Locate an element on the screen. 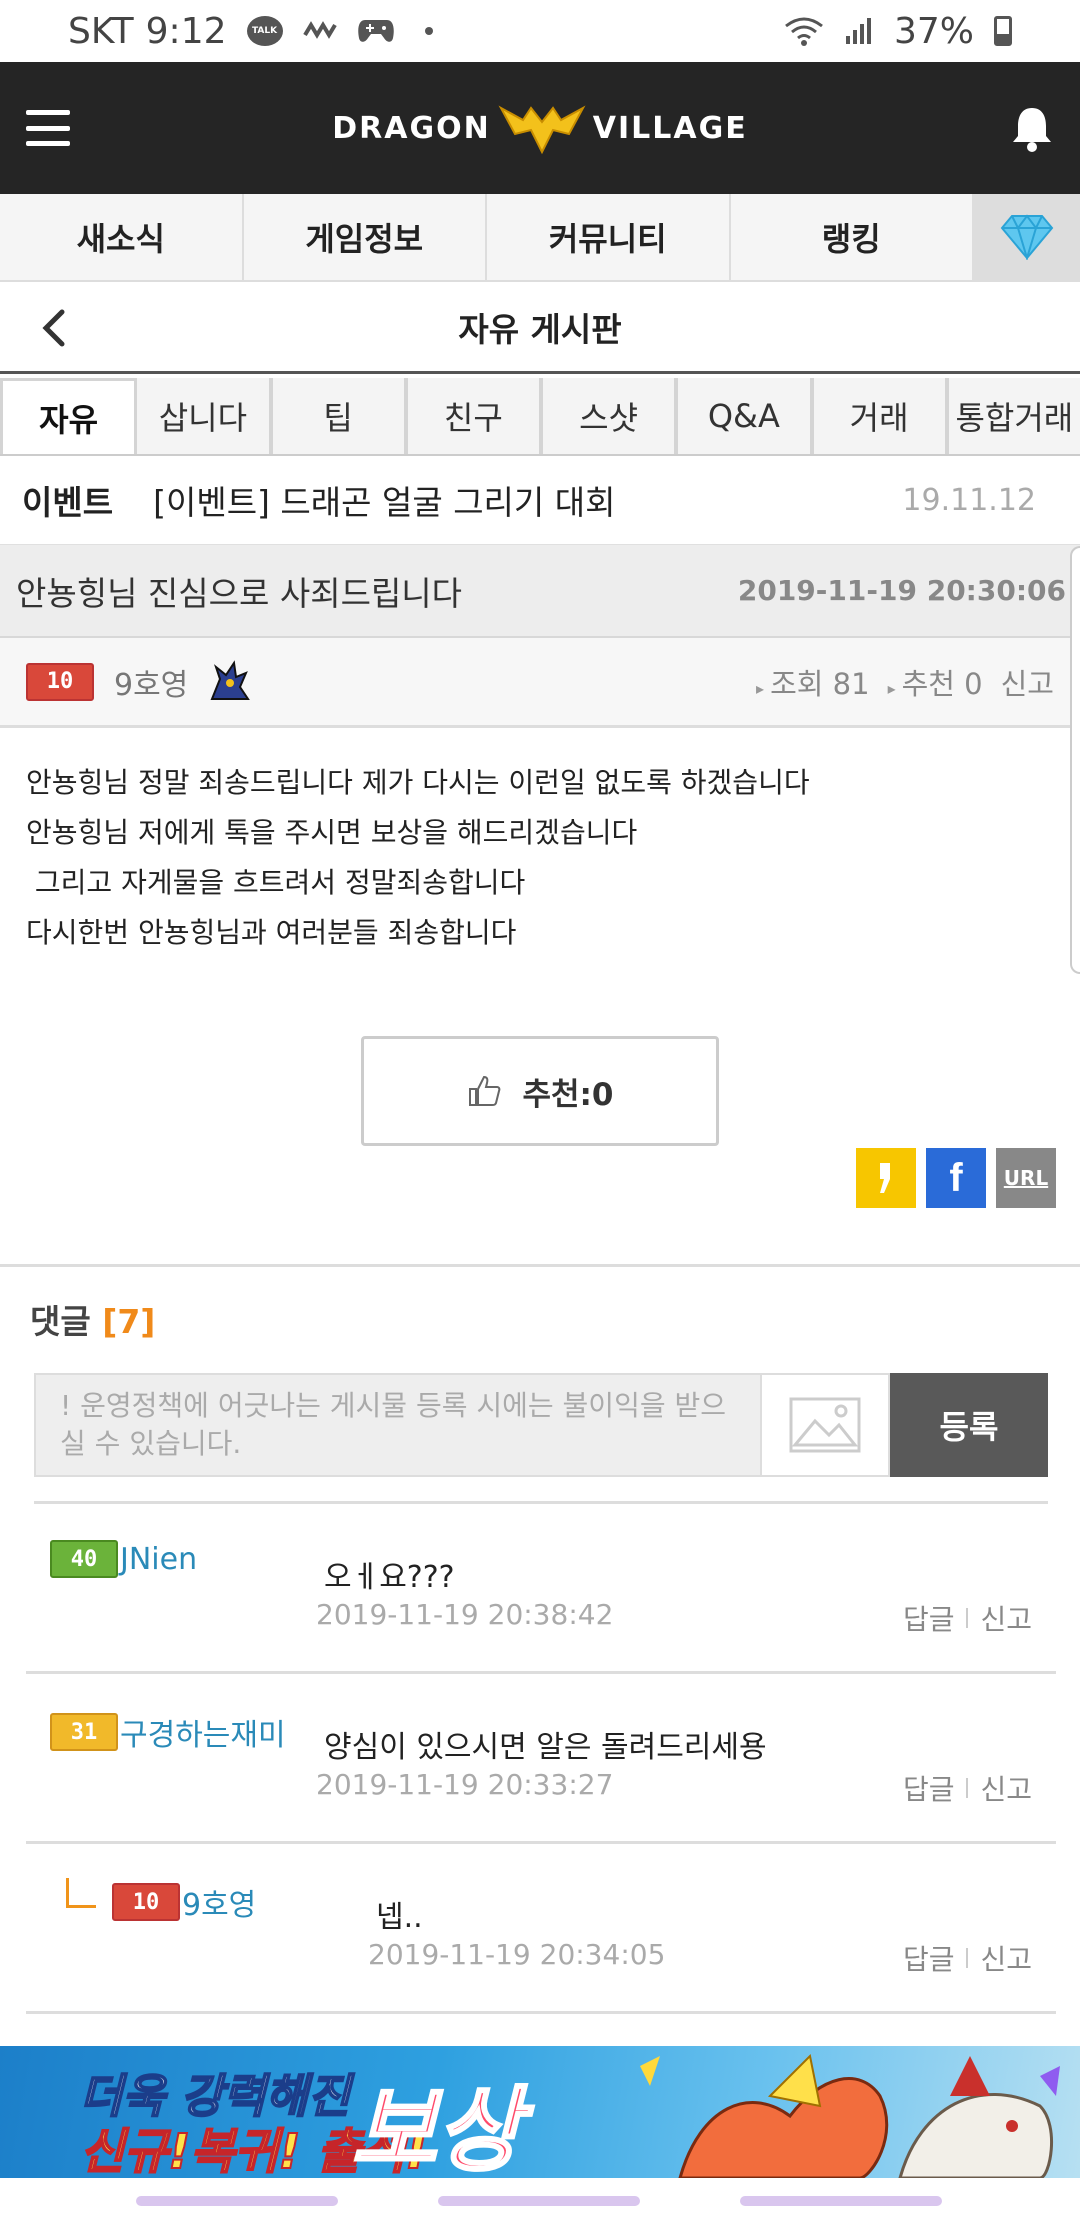  dragon-village-logo: DRAGON VILLAGE is located at coordinates (539, 128).